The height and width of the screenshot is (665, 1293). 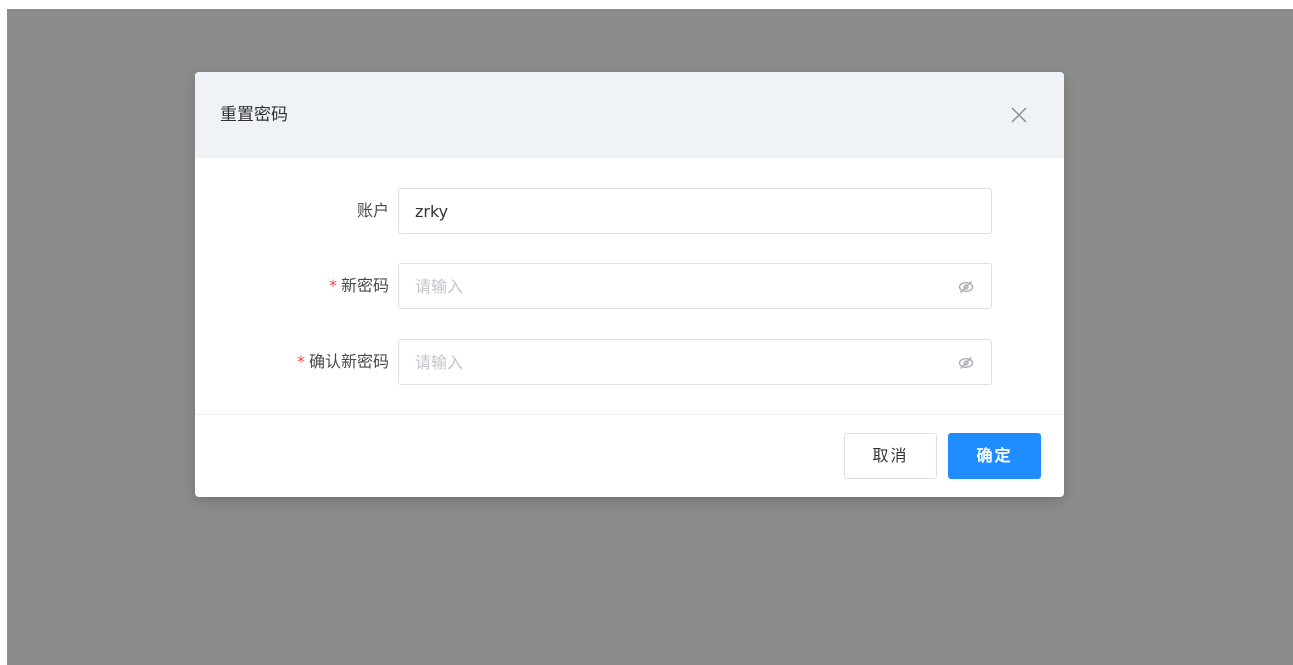 What do you see at coordinates (629, 115) in the screenshot?
I see `dialog-header: 重置密码` at bounding box center [629, 115].